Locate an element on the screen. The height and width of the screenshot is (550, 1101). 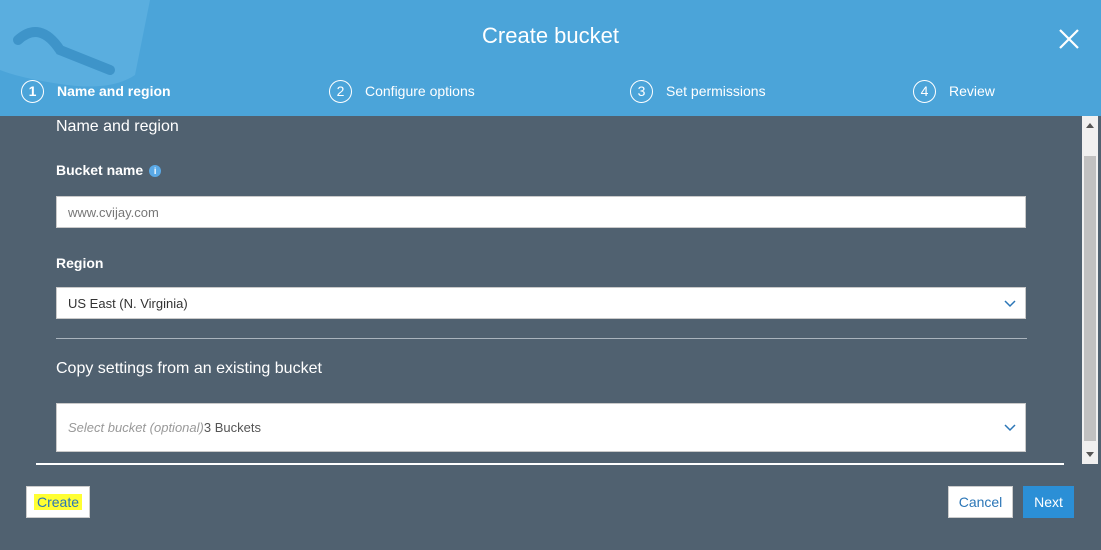
step-label: Review is located at coordinates (972, 91).